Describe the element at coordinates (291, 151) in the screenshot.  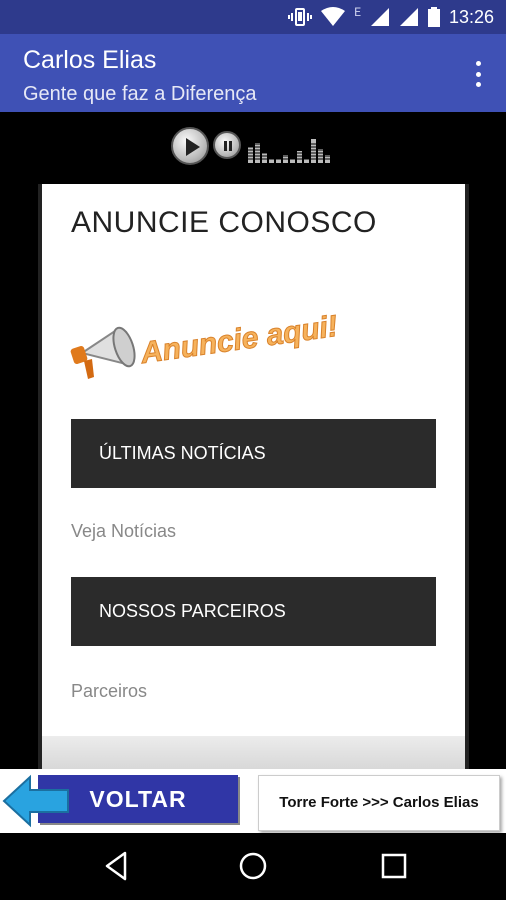
I see `equalizer-icon` at that location.